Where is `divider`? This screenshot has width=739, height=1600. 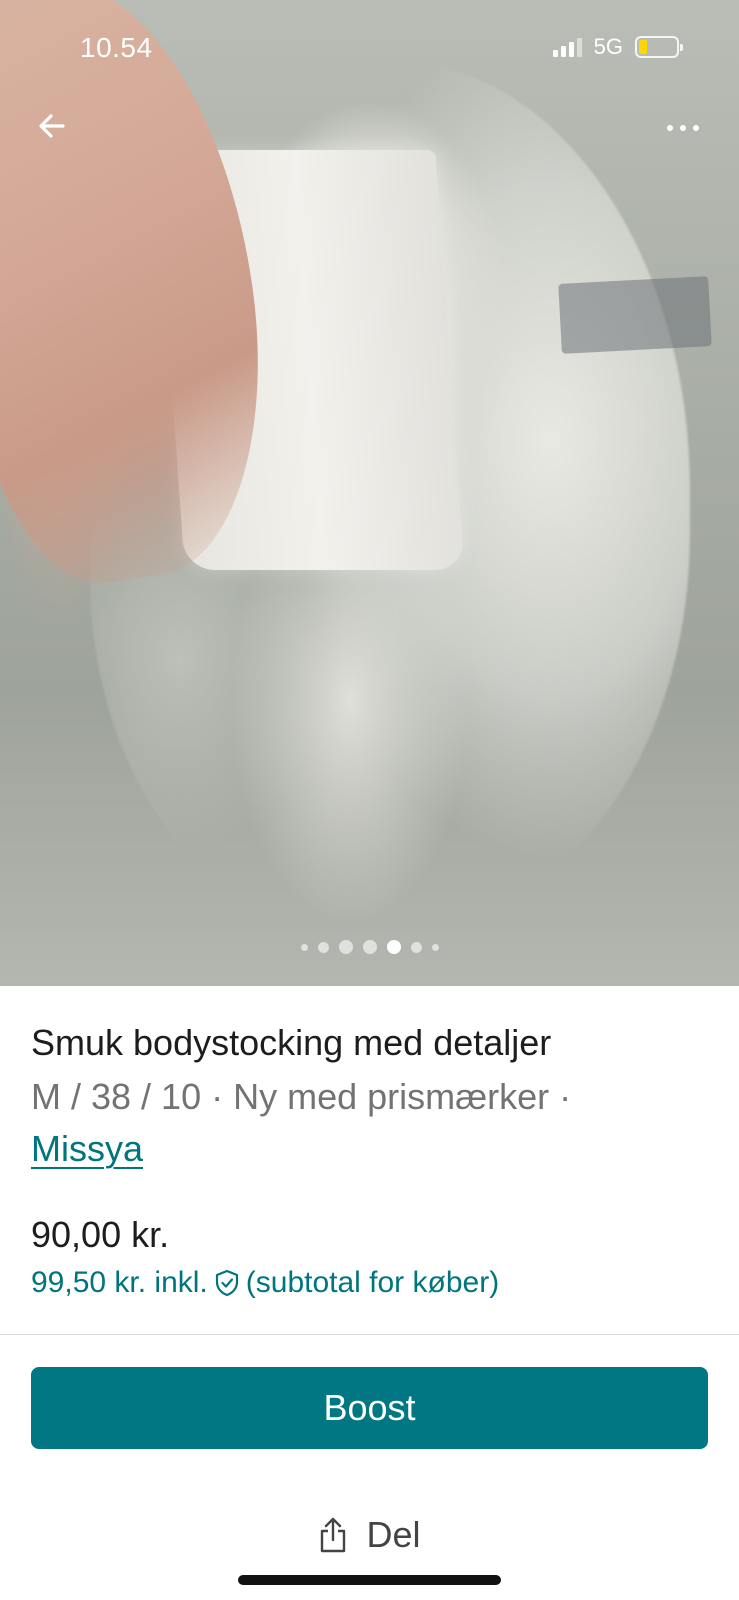
divider is located at coordinates (369, 1334).